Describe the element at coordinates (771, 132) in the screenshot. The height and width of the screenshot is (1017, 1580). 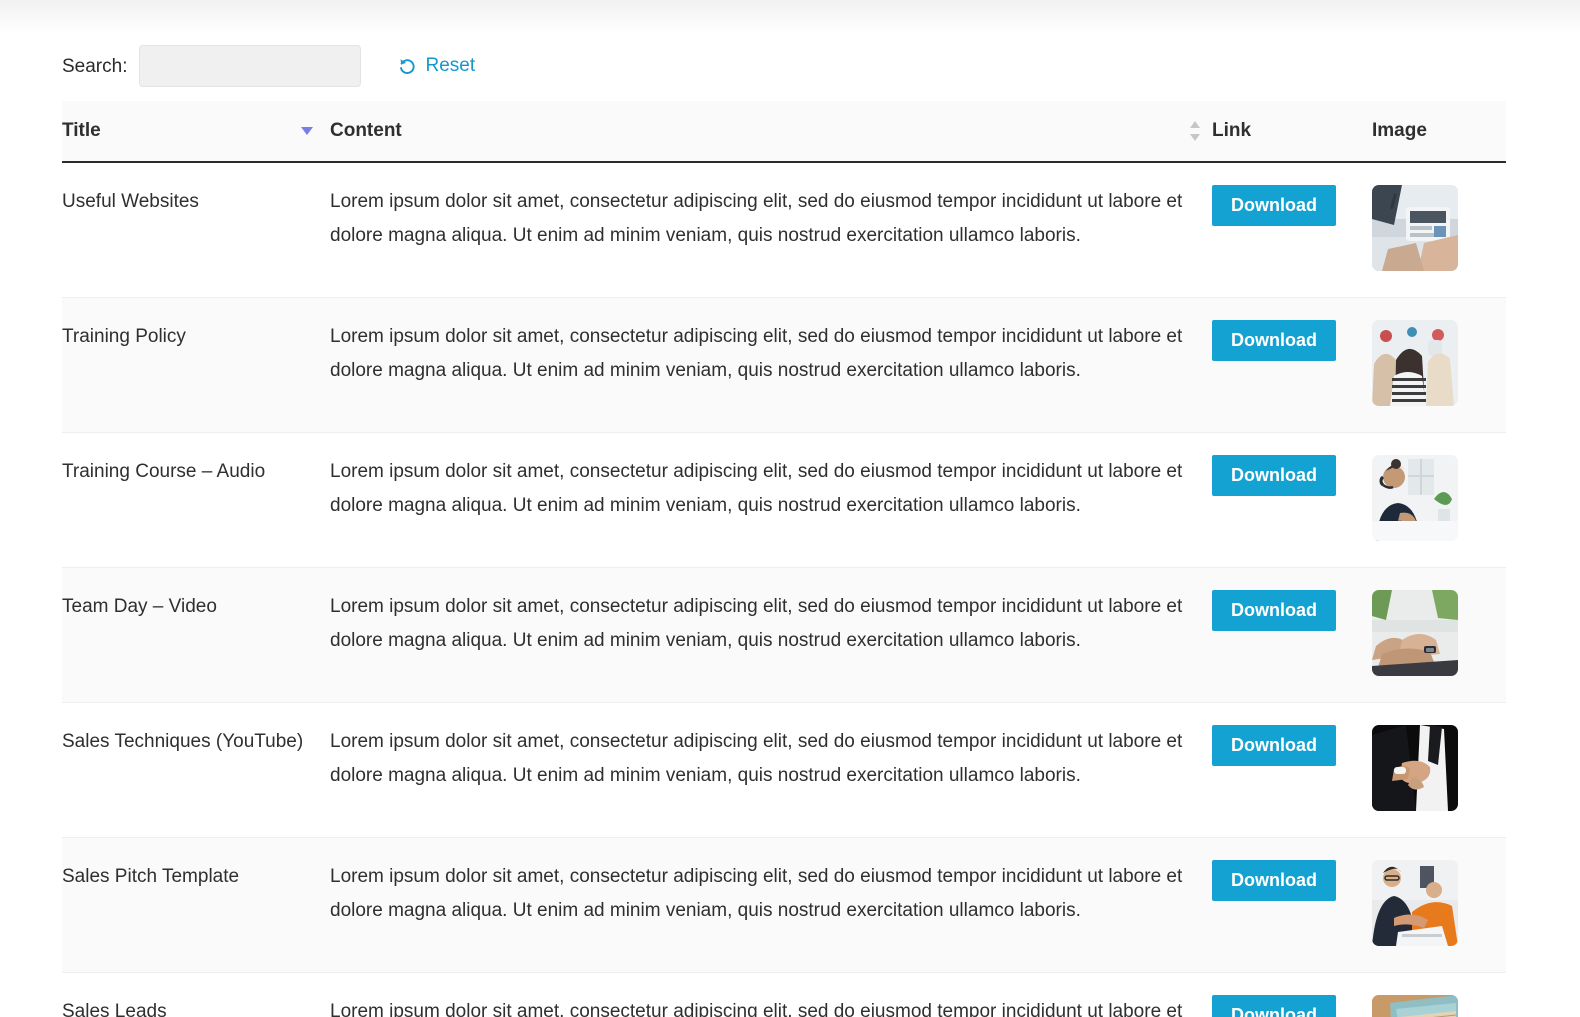
I see `column-header-content: Content` at that location.